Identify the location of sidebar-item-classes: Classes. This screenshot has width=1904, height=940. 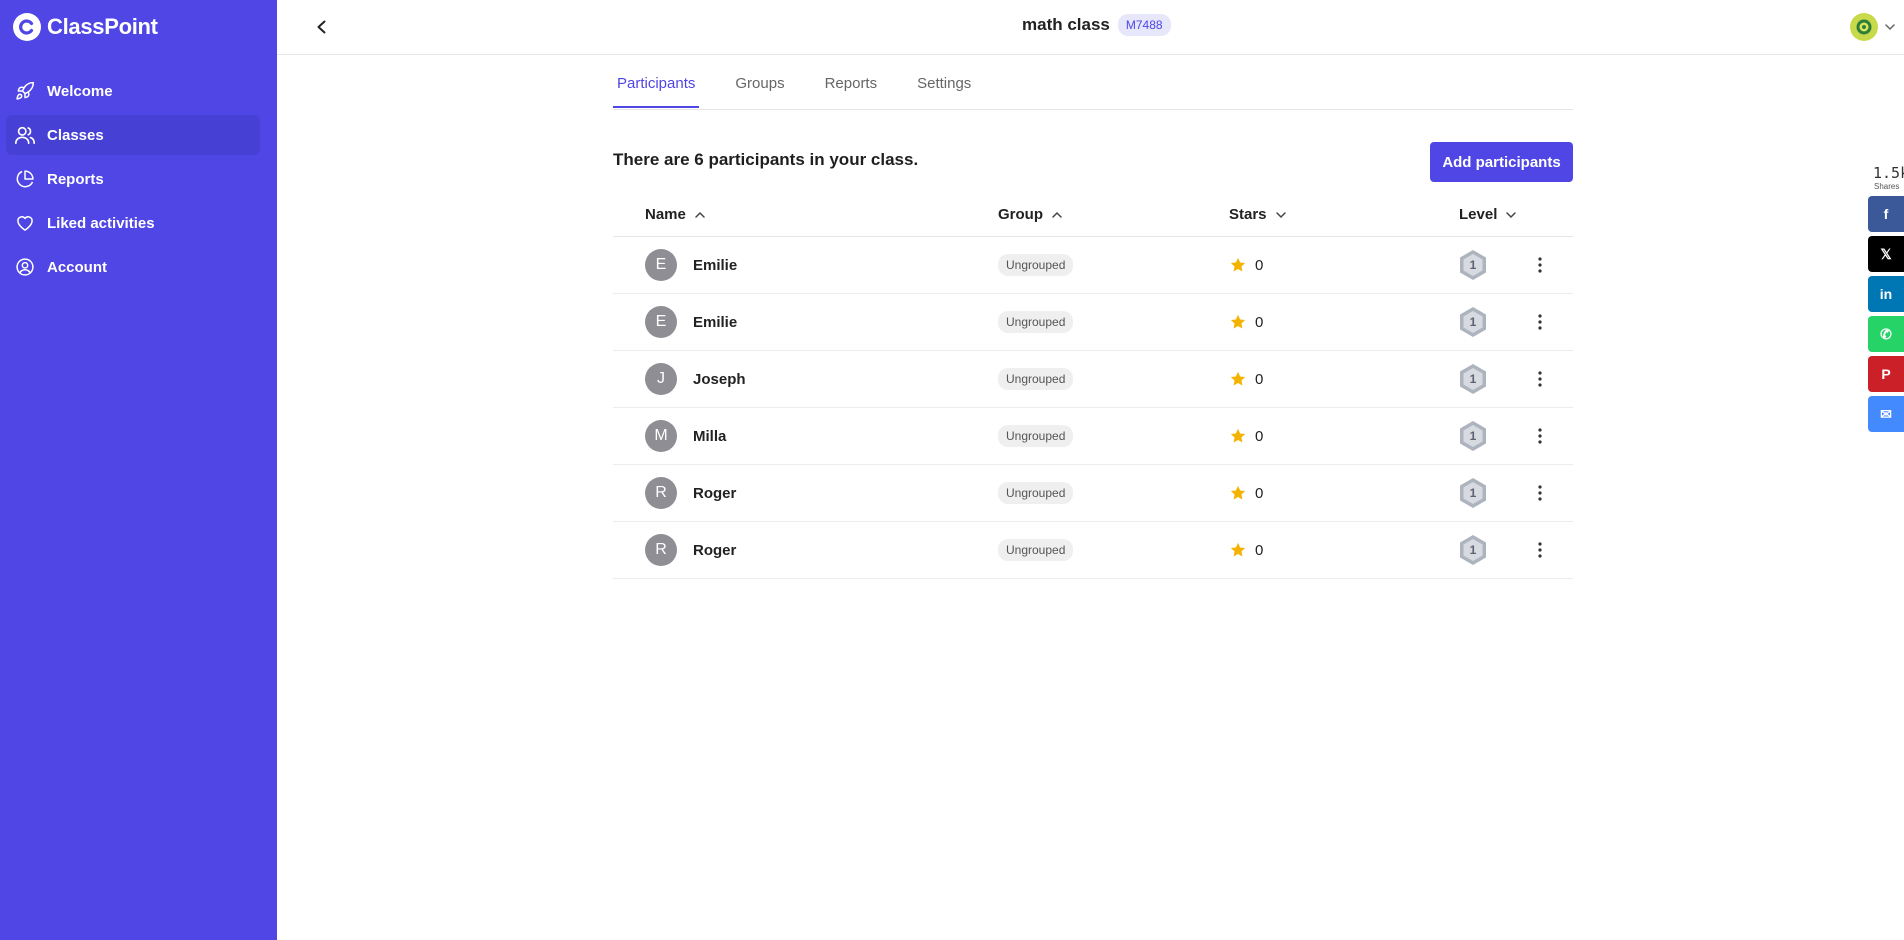
(133, 135).